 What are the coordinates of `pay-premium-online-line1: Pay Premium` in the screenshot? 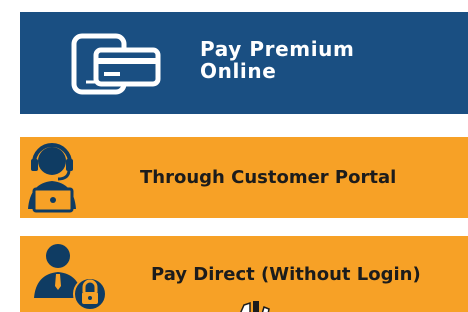 It's located at (277, 49).